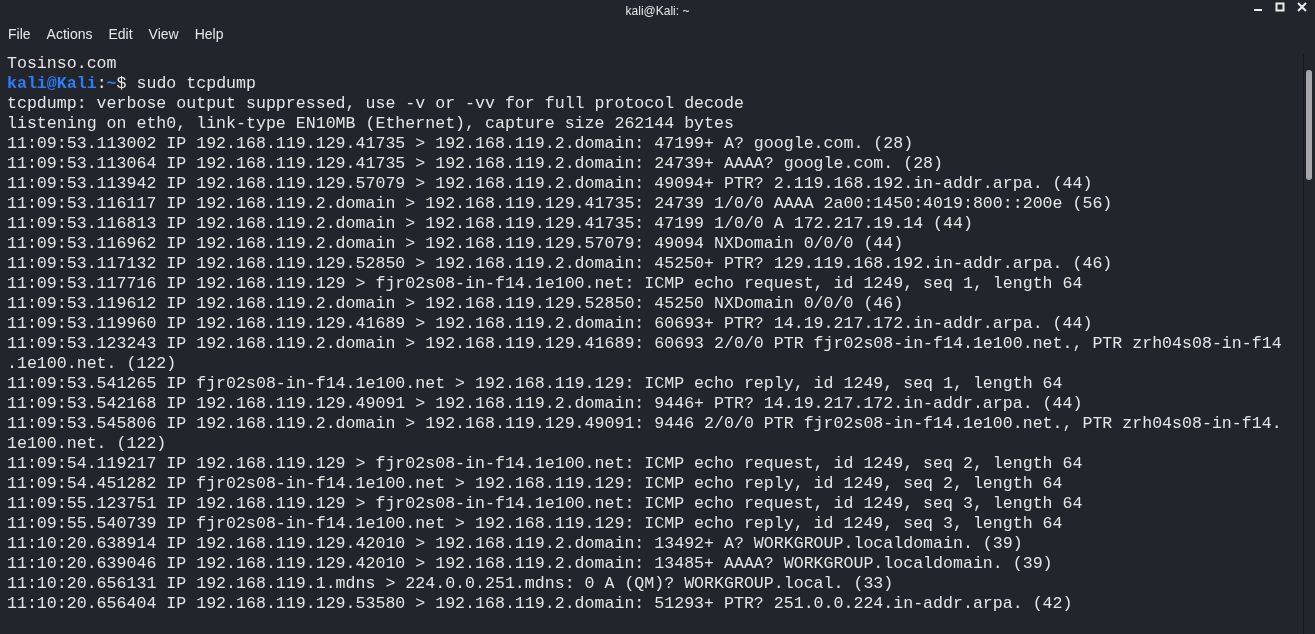 The height and width of the screenshot is (634, 1315). What do you see at coordinates (535, 523) in the screenshot?
I see `output-line: 11:09:55.540739 IP fjr02s08-in-f14.1e100.net > 192.168.119.129: ICMP echo reply, id 1249, seq 3, length 64` at bounding box center [535, 523].